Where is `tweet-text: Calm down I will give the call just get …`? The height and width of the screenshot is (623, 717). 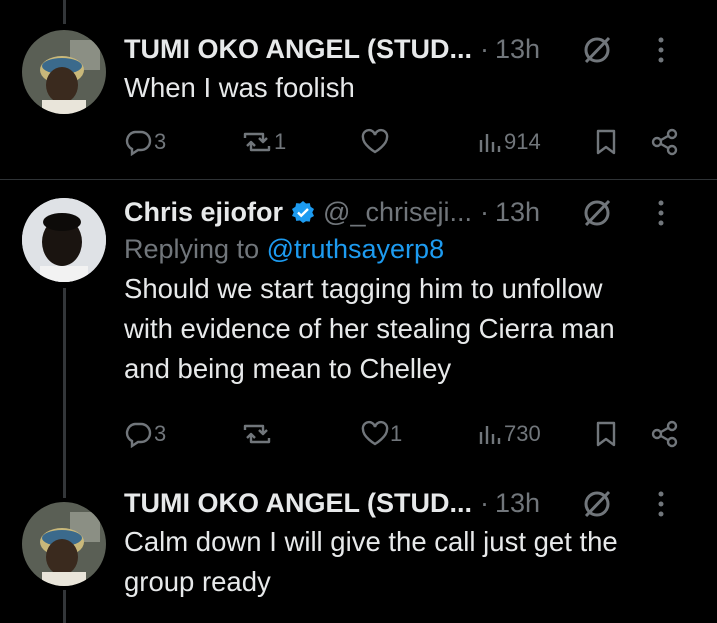 tweet-text: Calm down I will give the call just get … is located at coordinates (410, 562).